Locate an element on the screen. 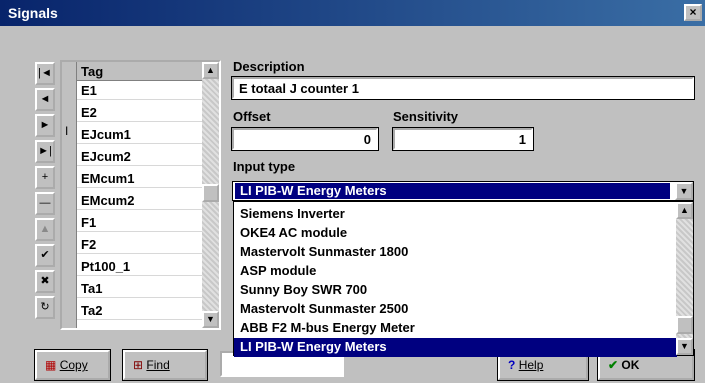 The image size is (705, 383). help-icon: ? is located at coordinates (512, 365).